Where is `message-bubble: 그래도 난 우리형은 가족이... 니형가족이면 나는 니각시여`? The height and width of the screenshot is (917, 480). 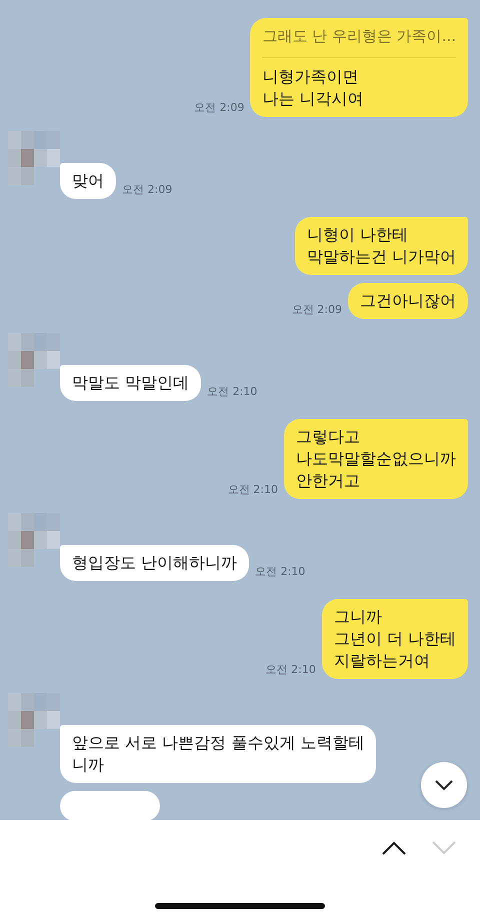
message-bubble: 그래도 난 우리형은 가족이... 니형가족이면 나는 니각시여 is located at coordinates (359, 67).